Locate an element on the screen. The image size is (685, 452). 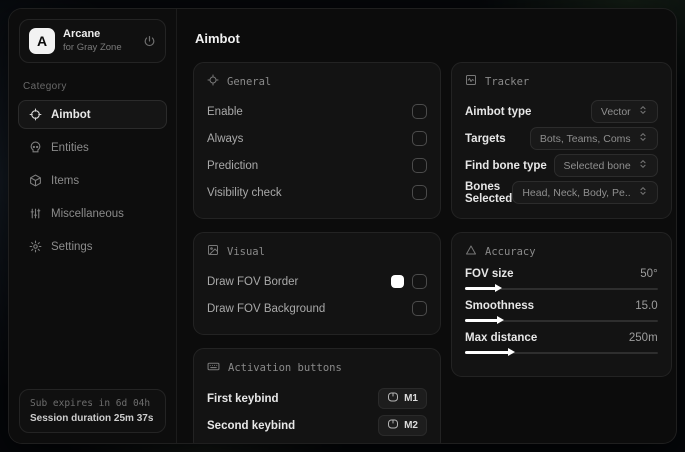
aimbot-type-select: Vector is located at coordinates (624, 111).